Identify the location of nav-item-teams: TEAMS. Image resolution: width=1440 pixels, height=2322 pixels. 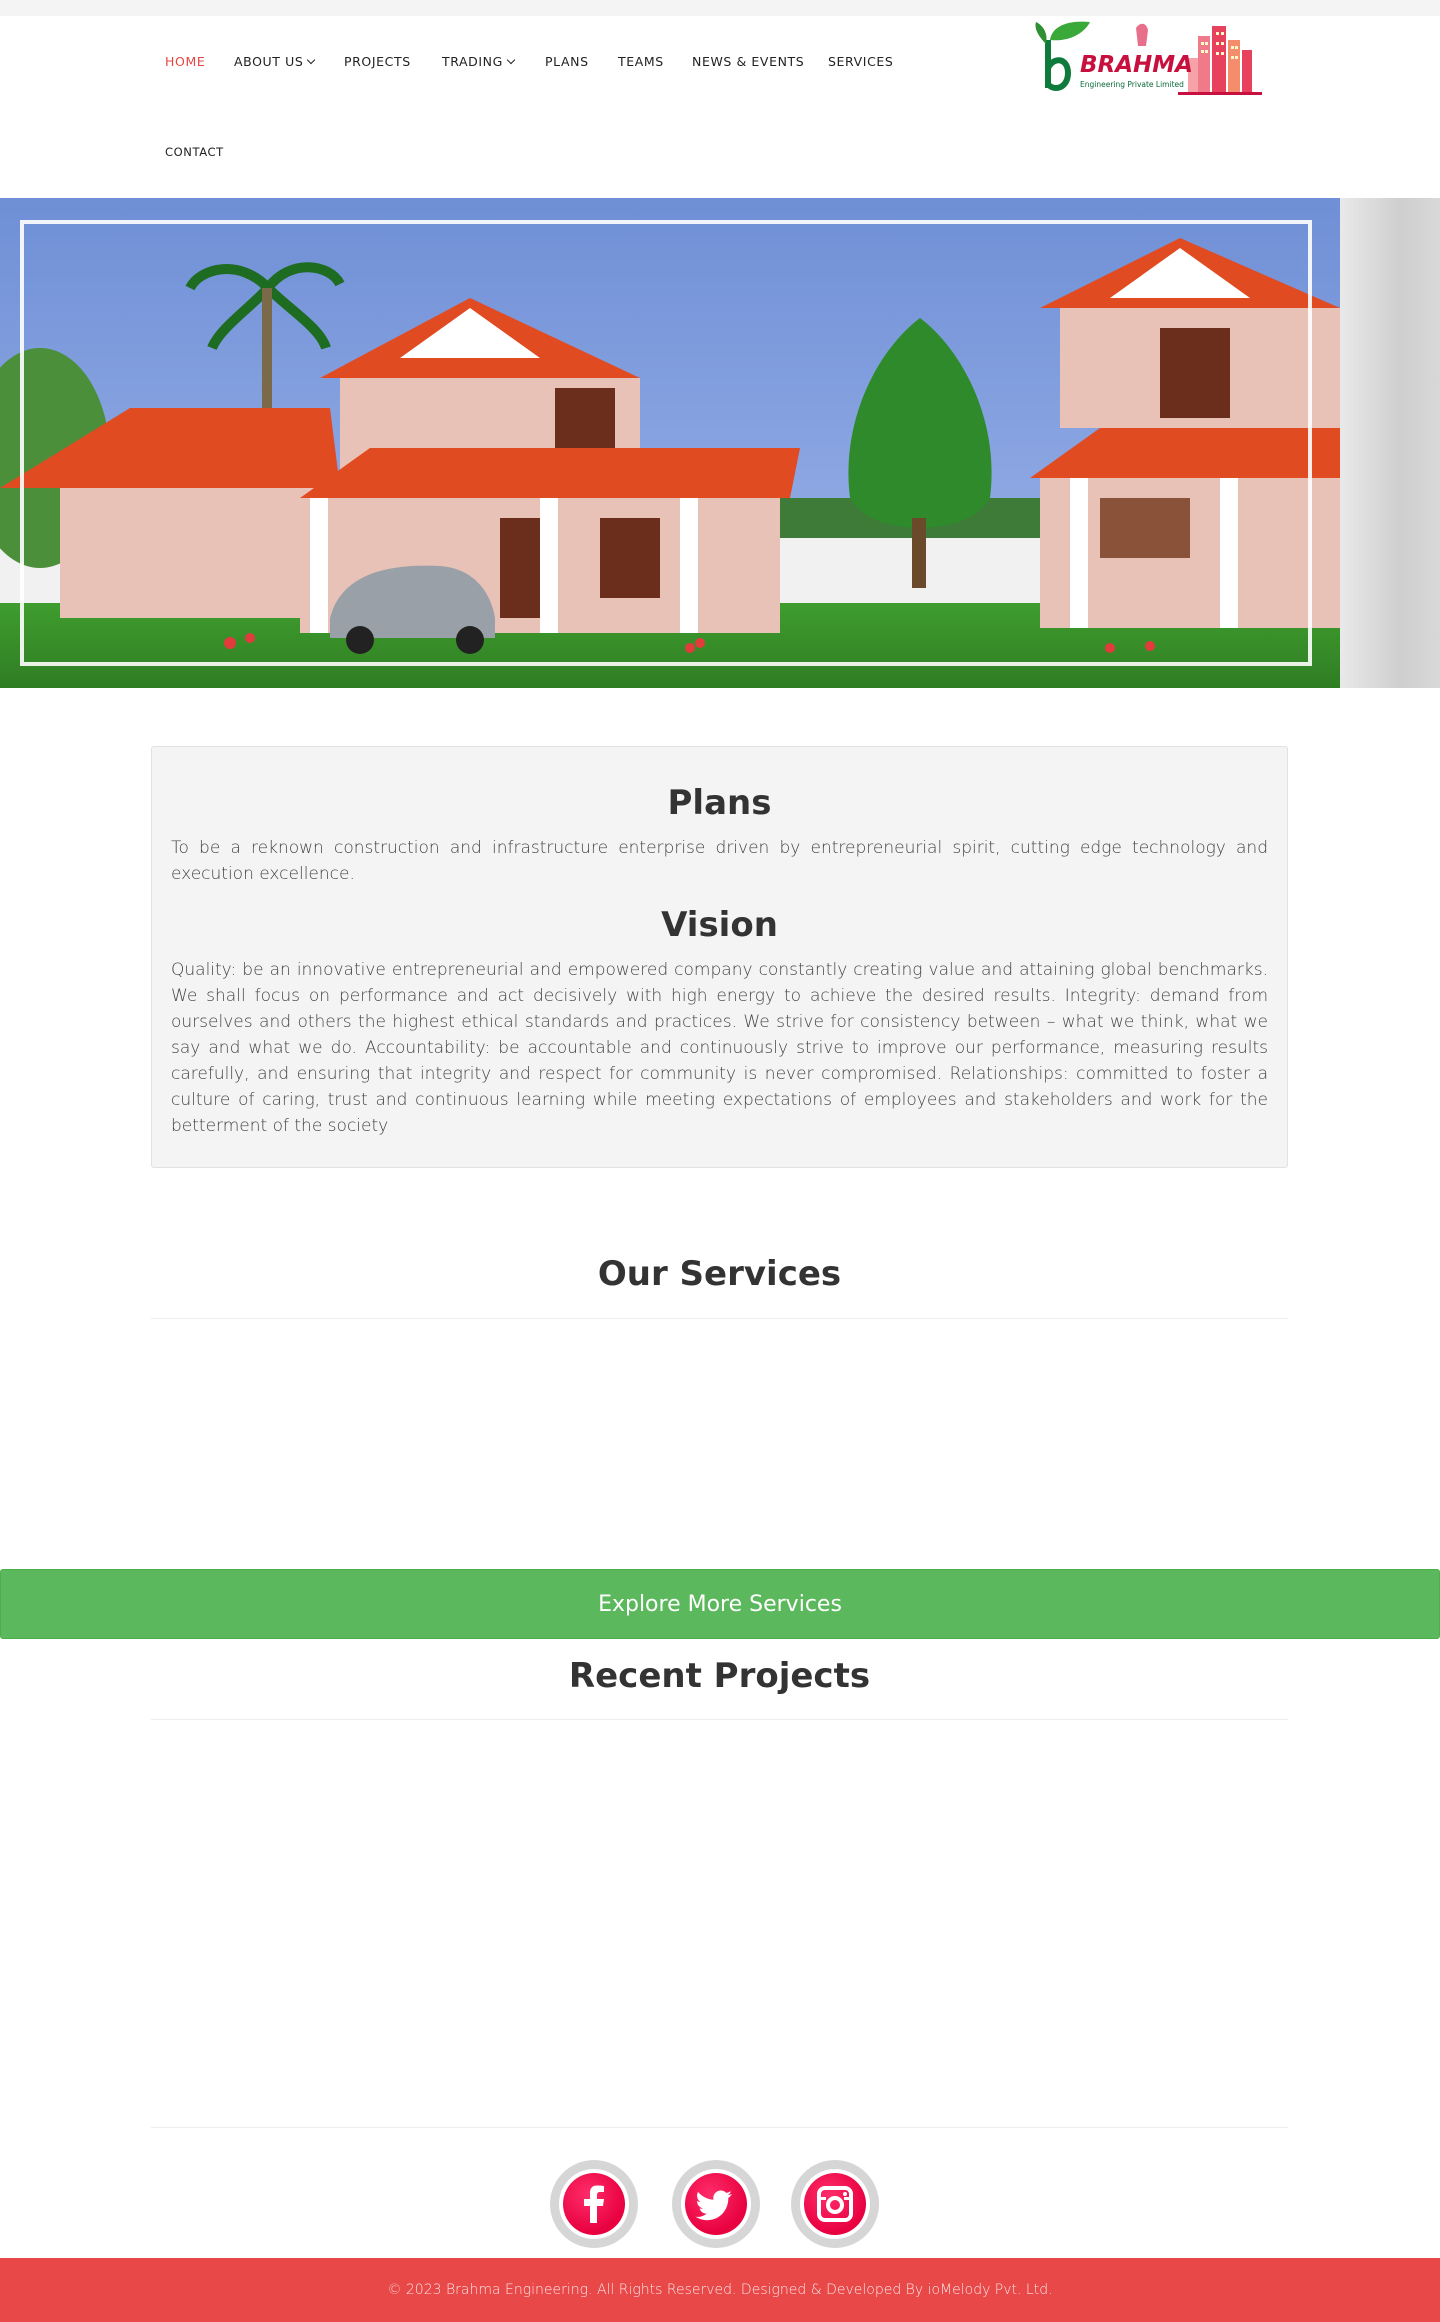
(641, 61).